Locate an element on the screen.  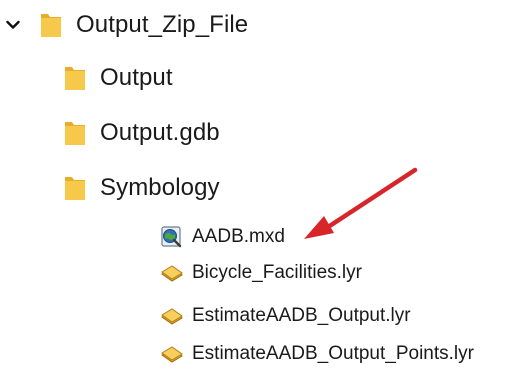
tree-item-label: Output is located at coordinates (136, 77).